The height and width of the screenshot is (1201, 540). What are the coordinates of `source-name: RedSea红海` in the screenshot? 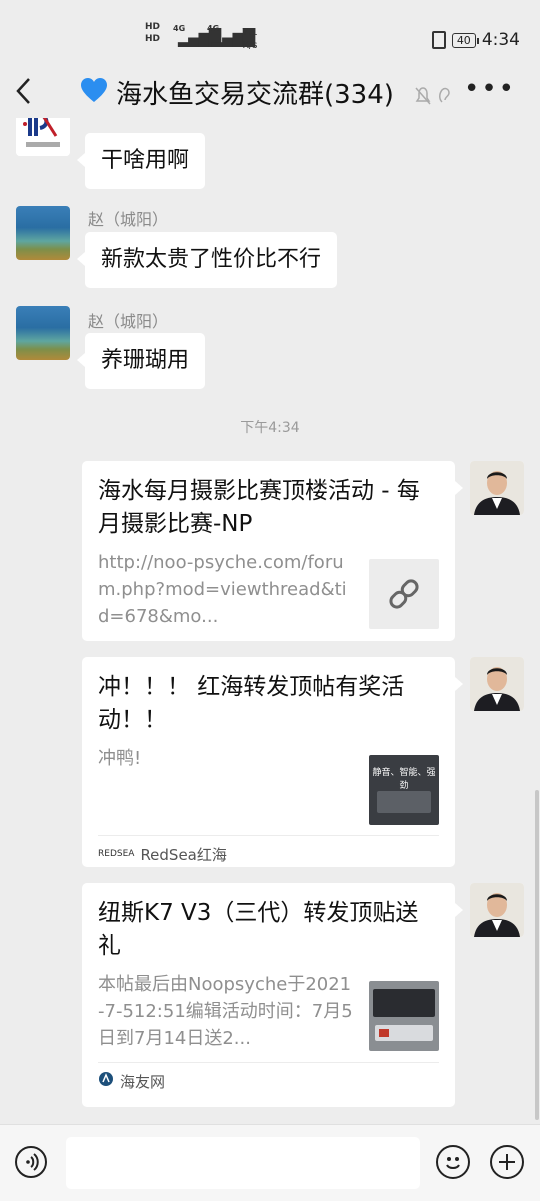 It's located at (183, 854).